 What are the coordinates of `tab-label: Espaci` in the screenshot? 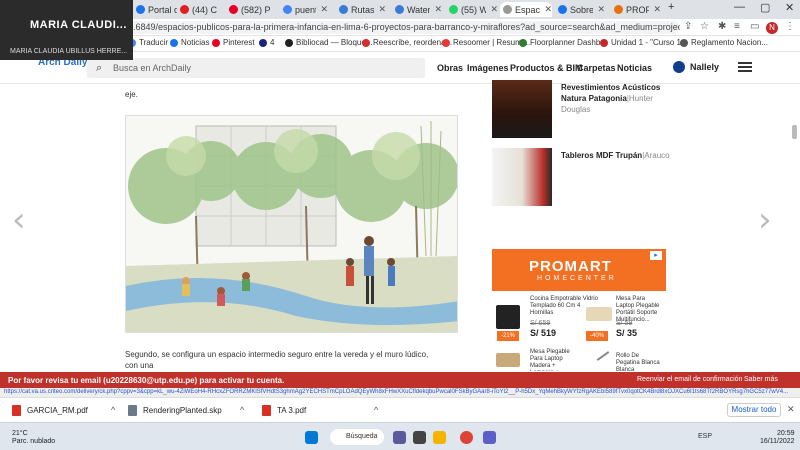 It's located at (528, 9).